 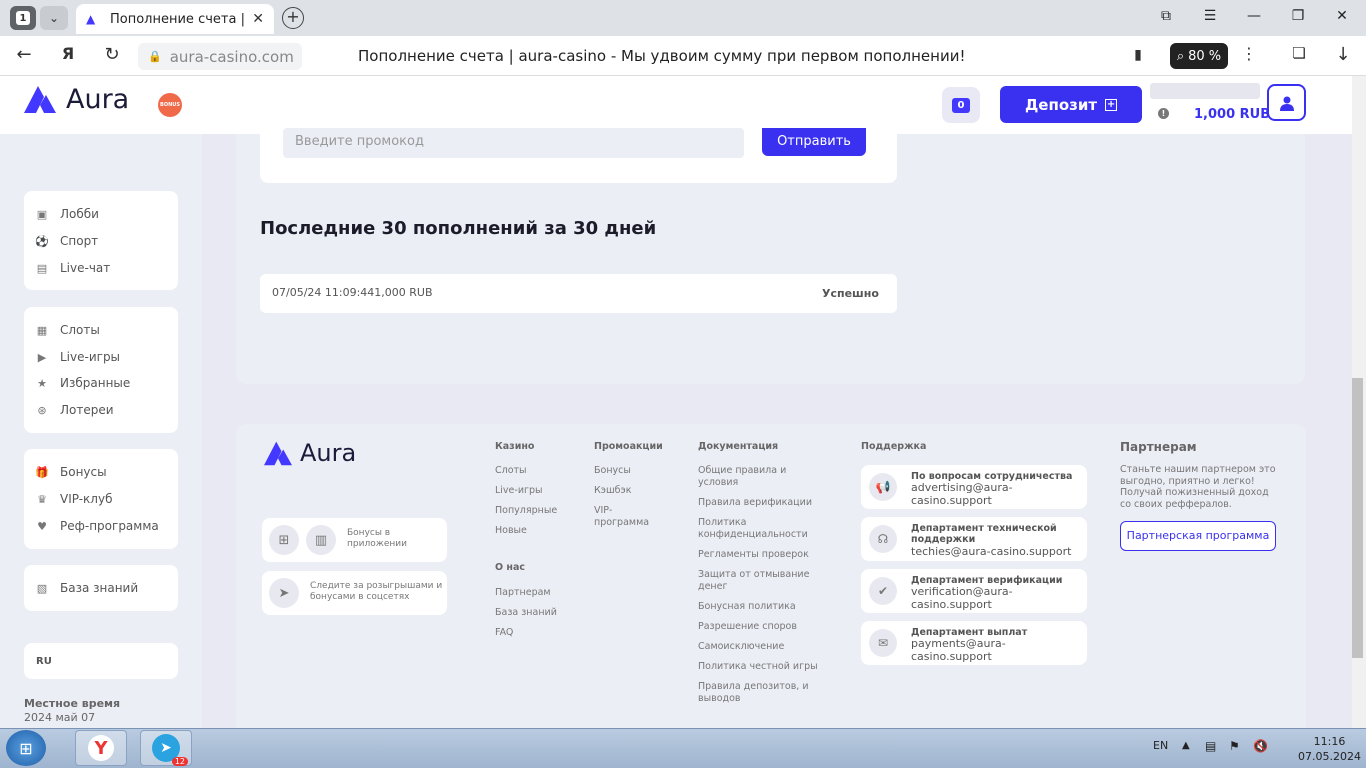 I want to click on sidebar-item-lotteries: ⊛ Лотереи, so click(x=74, y=410).